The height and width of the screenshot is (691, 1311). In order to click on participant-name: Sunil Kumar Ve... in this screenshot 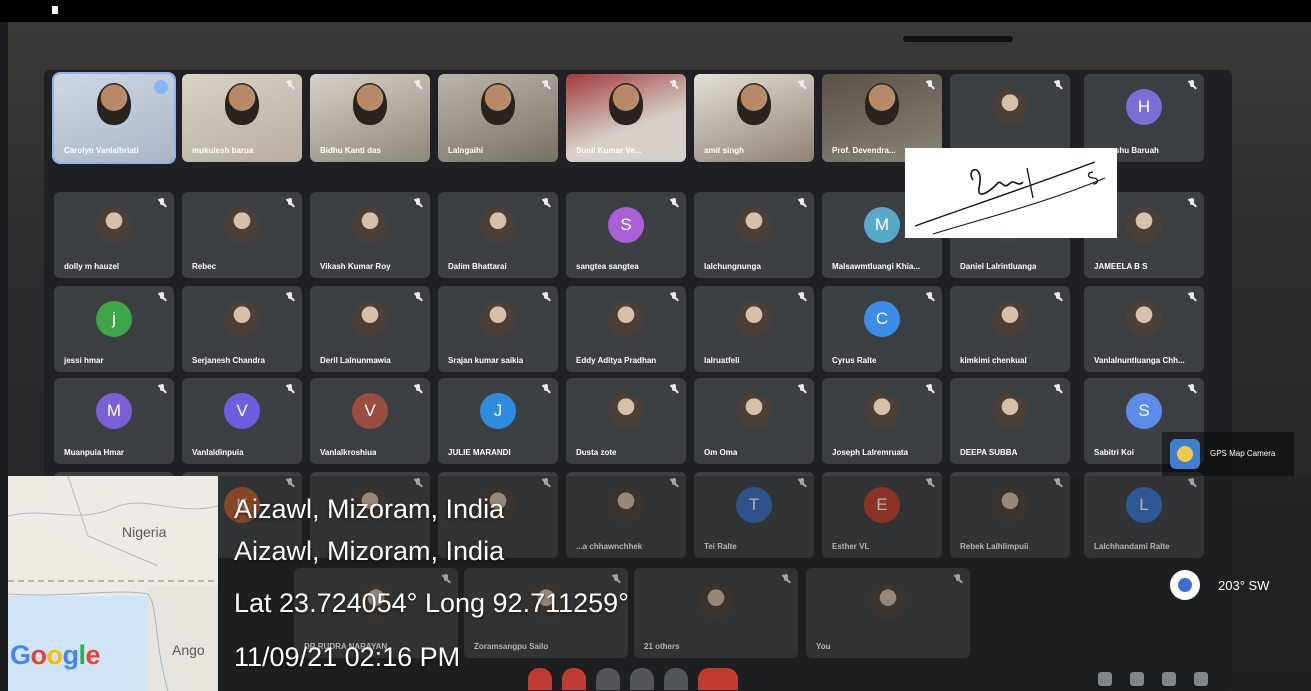, I will do `click(609, 150)`.